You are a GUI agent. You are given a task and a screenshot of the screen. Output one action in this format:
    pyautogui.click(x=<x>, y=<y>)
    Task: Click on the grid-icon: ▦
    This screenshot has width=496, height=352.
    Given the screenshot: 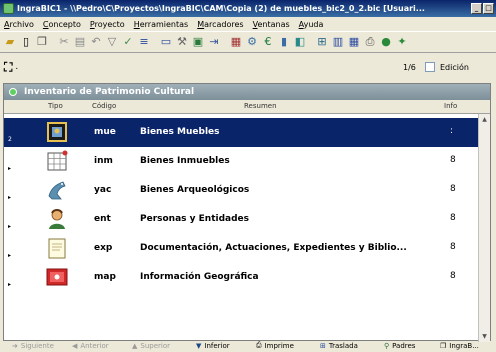 What is the action you would take?
    pyautogui.click(x=354, y=42)
    